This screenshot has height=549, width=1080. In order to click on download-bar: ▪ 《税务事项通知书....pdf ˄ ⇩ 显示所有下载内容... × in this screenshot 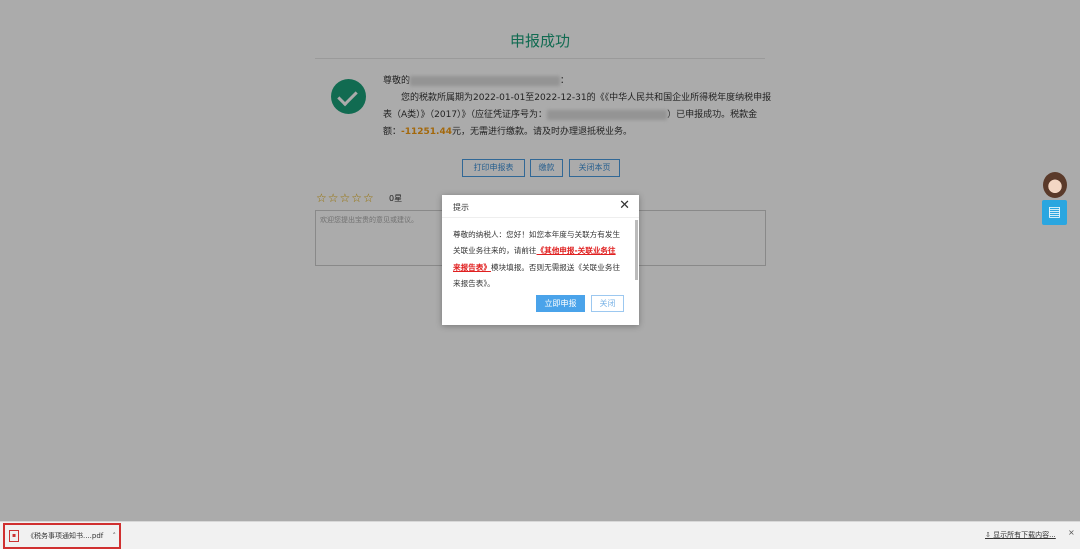, I will do `click(540, 535)`.